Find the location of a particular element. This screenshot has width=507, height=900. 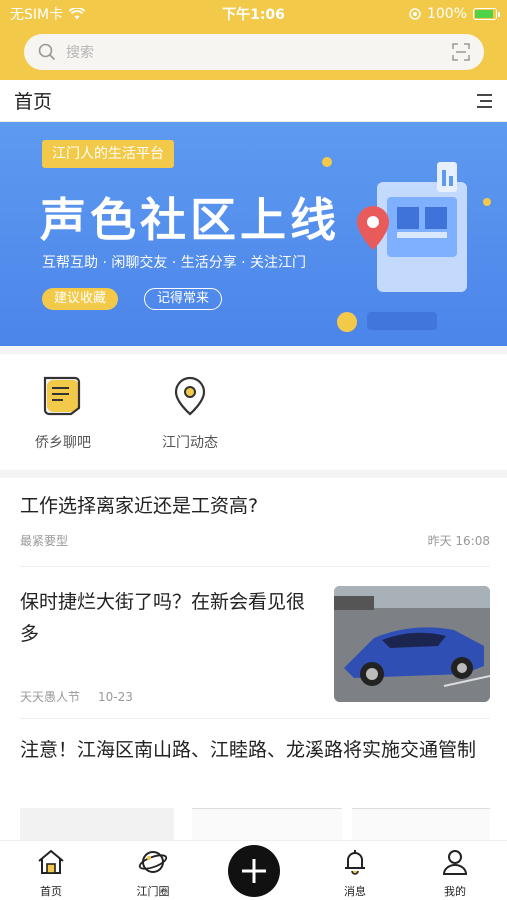

list-item: 保时捷烂大街了吗？在新会看见很多 天天愚人节 10-23 is located at coordinates (255, 645).